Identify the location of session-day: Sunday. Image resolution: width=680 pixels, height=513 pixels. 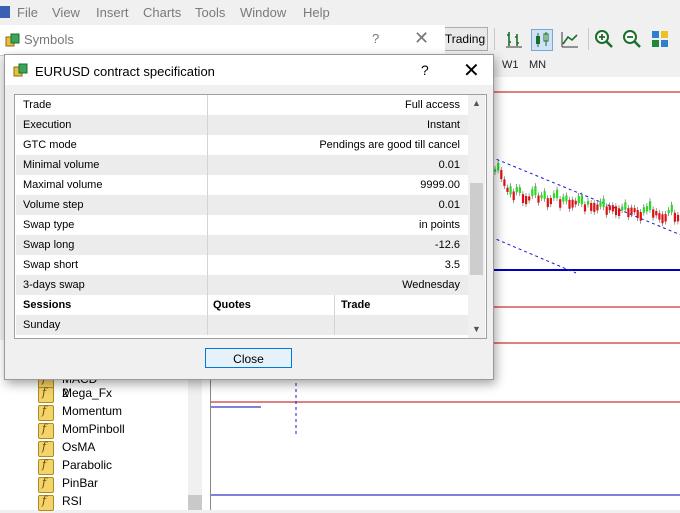
(42, 325).